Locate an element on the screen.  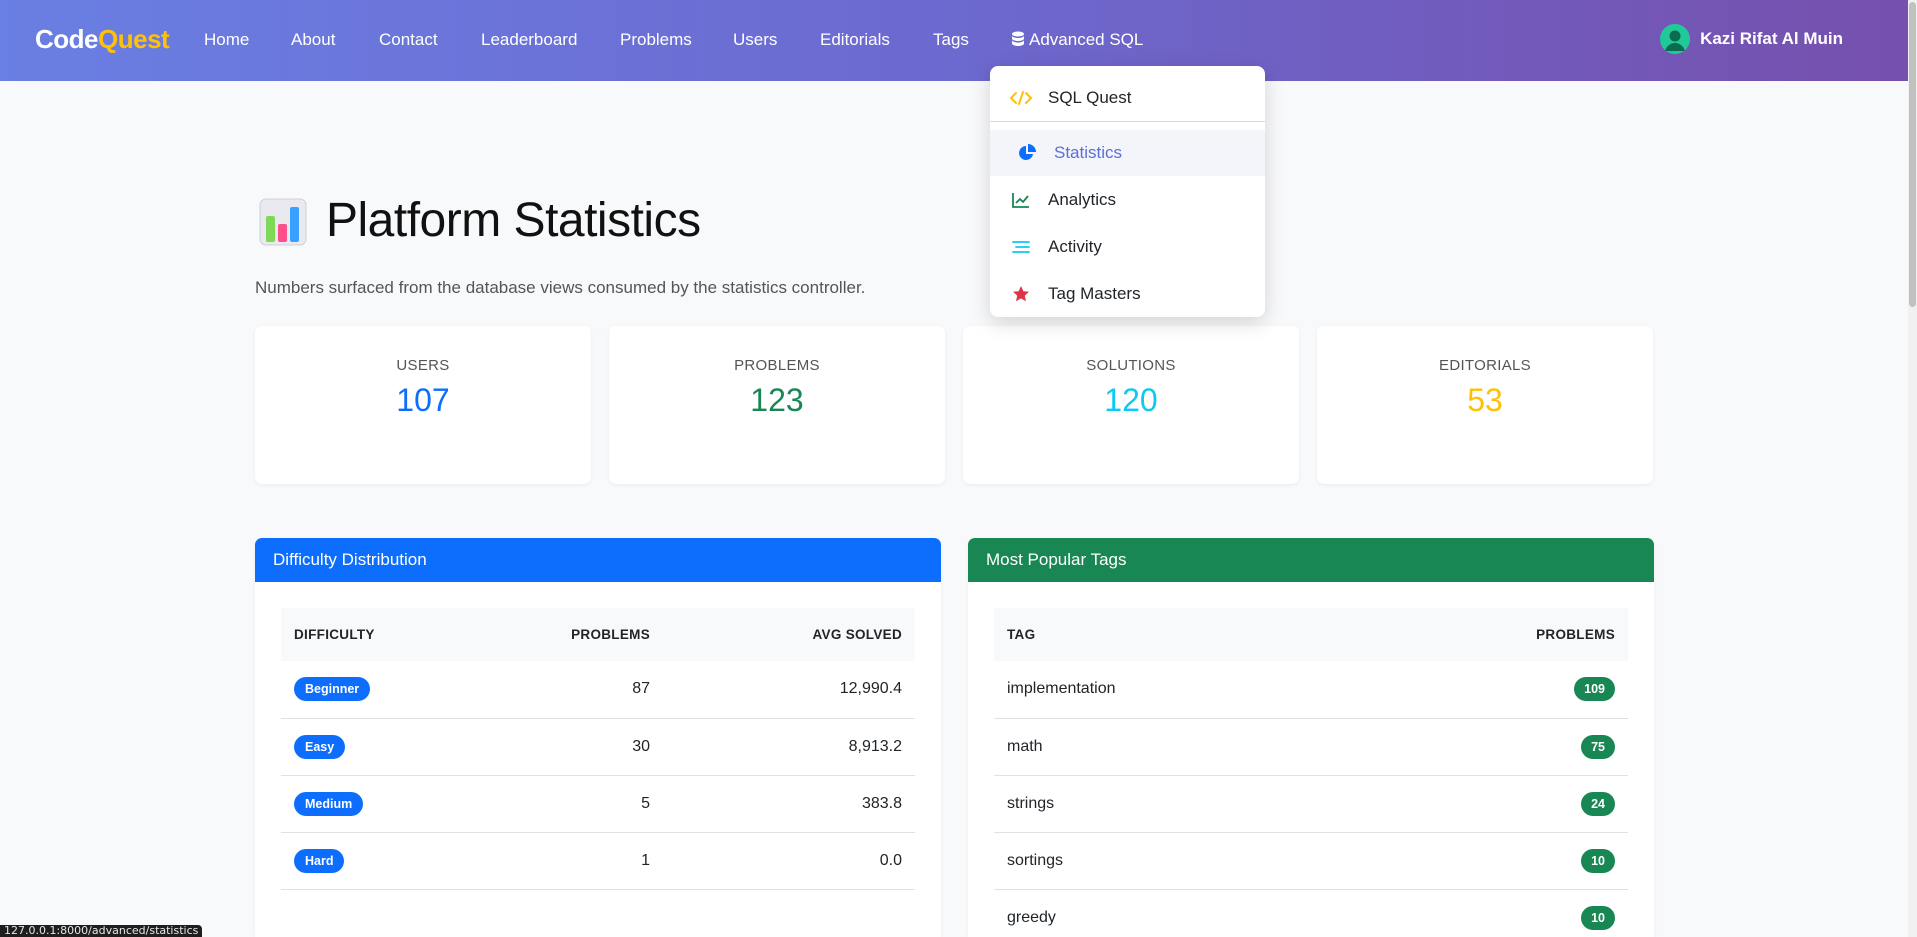
scrollbar-thumb is located at coordinates (1912, 154).